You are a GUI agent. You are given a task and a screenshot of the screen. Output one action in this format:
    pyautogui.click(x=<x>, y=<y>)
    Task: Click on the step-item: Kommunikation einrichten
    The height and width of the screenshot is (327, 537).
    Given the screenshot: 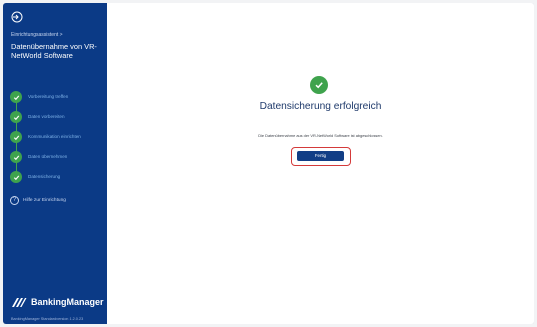 What is the action you would take?
    pyautogui.click(x=58, y=137)
    